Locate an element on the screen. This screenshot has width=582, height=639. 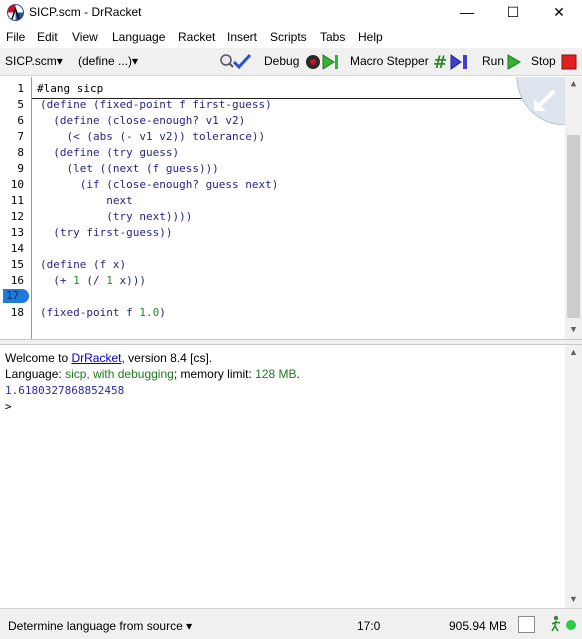
code-line: (fixed-point f 1.0) is located at coordinates (103, 312).